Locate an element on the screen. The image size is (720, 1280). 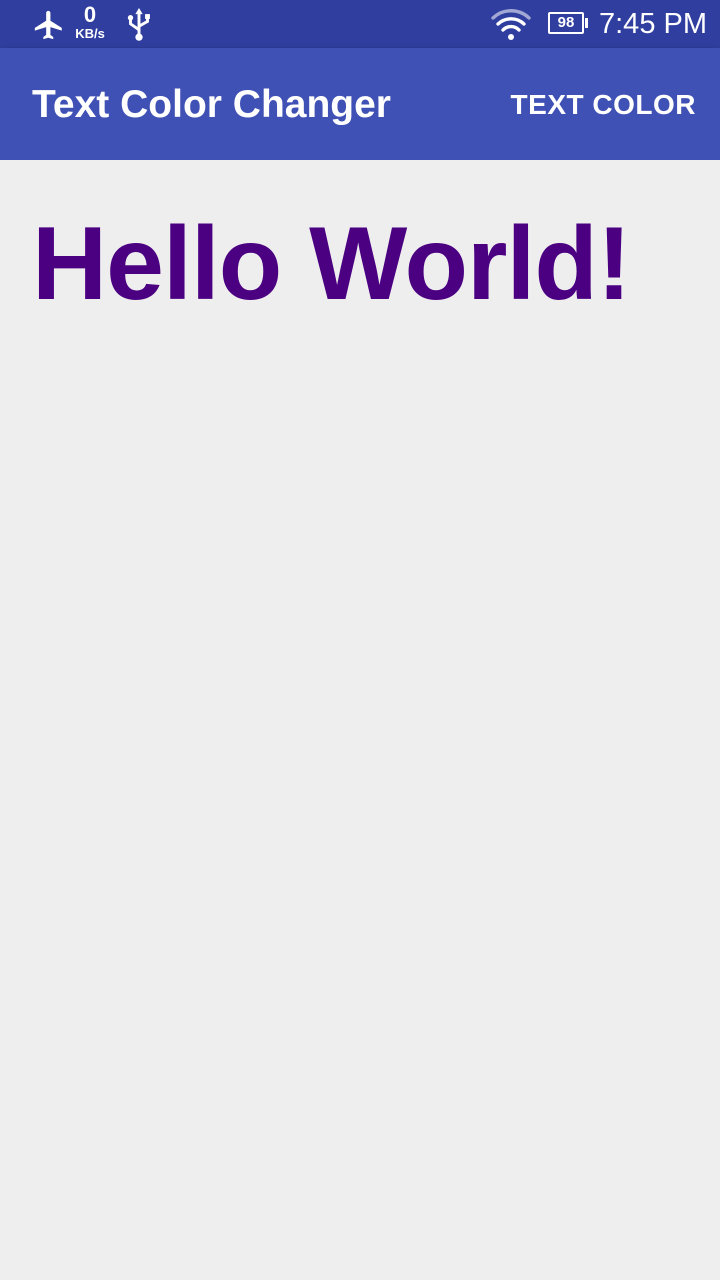
battery-icon: 98 is located at coordinates (566, 23).